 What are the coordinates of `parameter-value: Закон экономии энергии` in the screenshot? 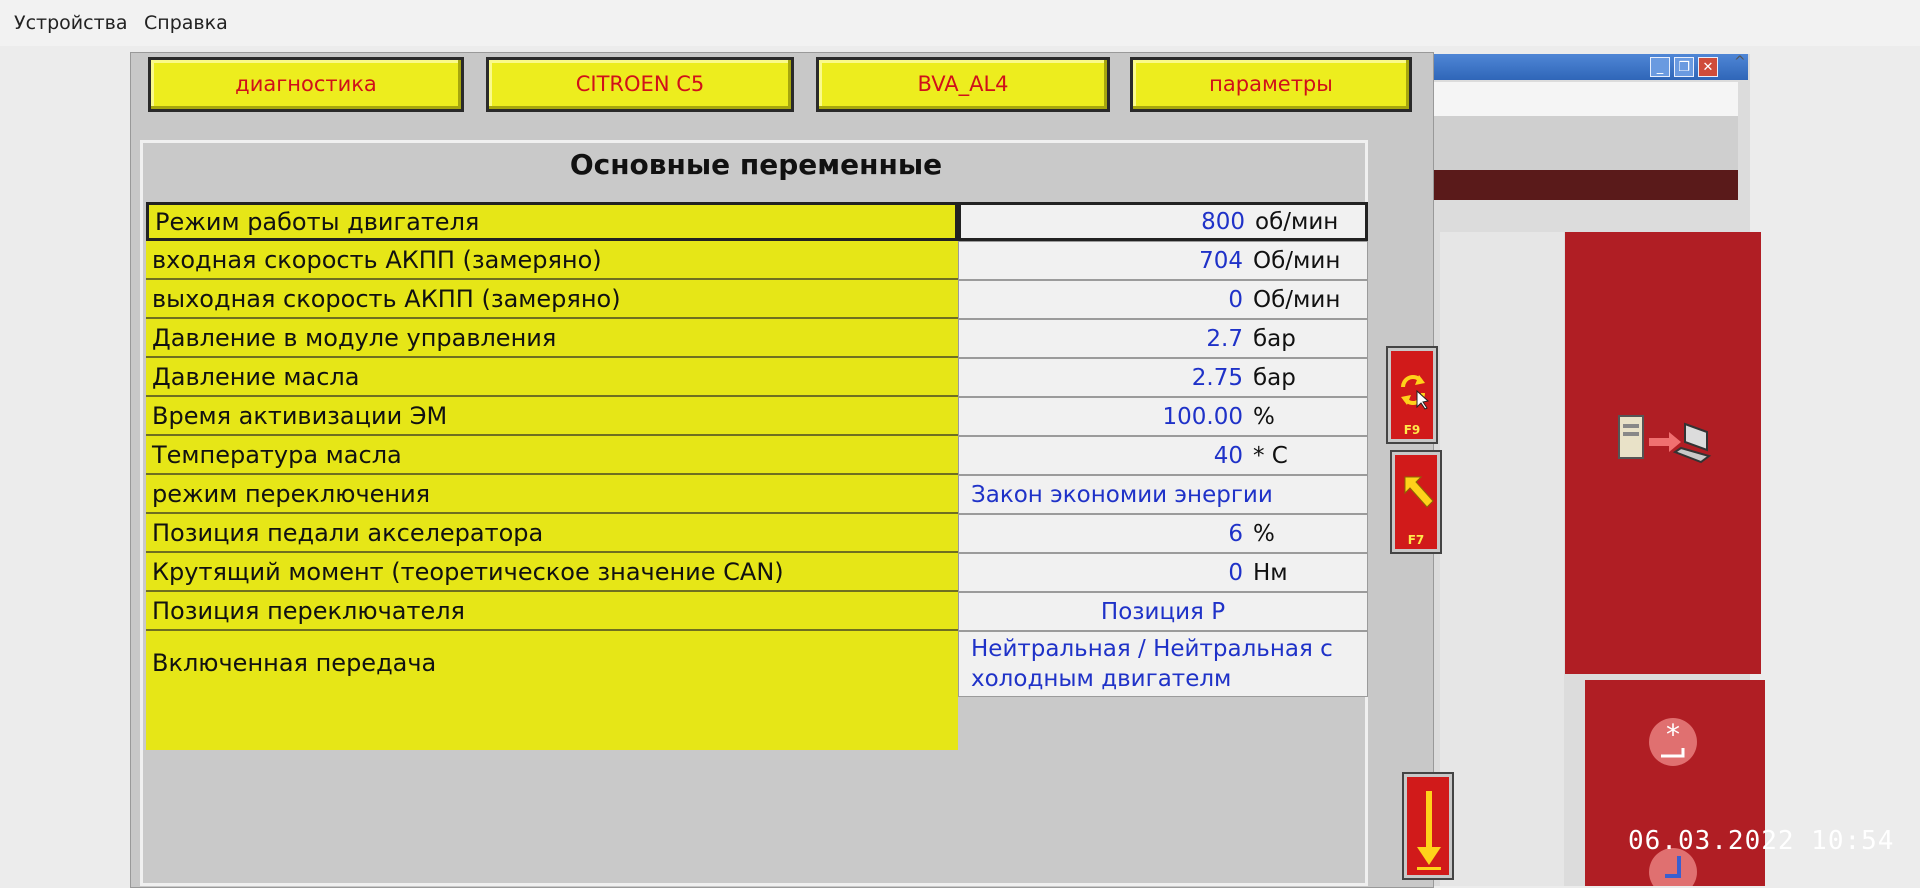 It's located at (1163, 494).